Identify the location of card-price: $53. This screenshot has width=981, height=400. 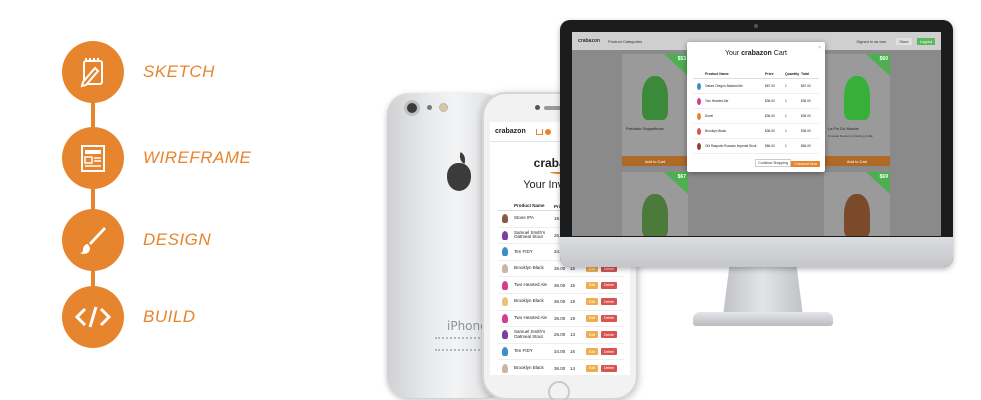
(681, 59).